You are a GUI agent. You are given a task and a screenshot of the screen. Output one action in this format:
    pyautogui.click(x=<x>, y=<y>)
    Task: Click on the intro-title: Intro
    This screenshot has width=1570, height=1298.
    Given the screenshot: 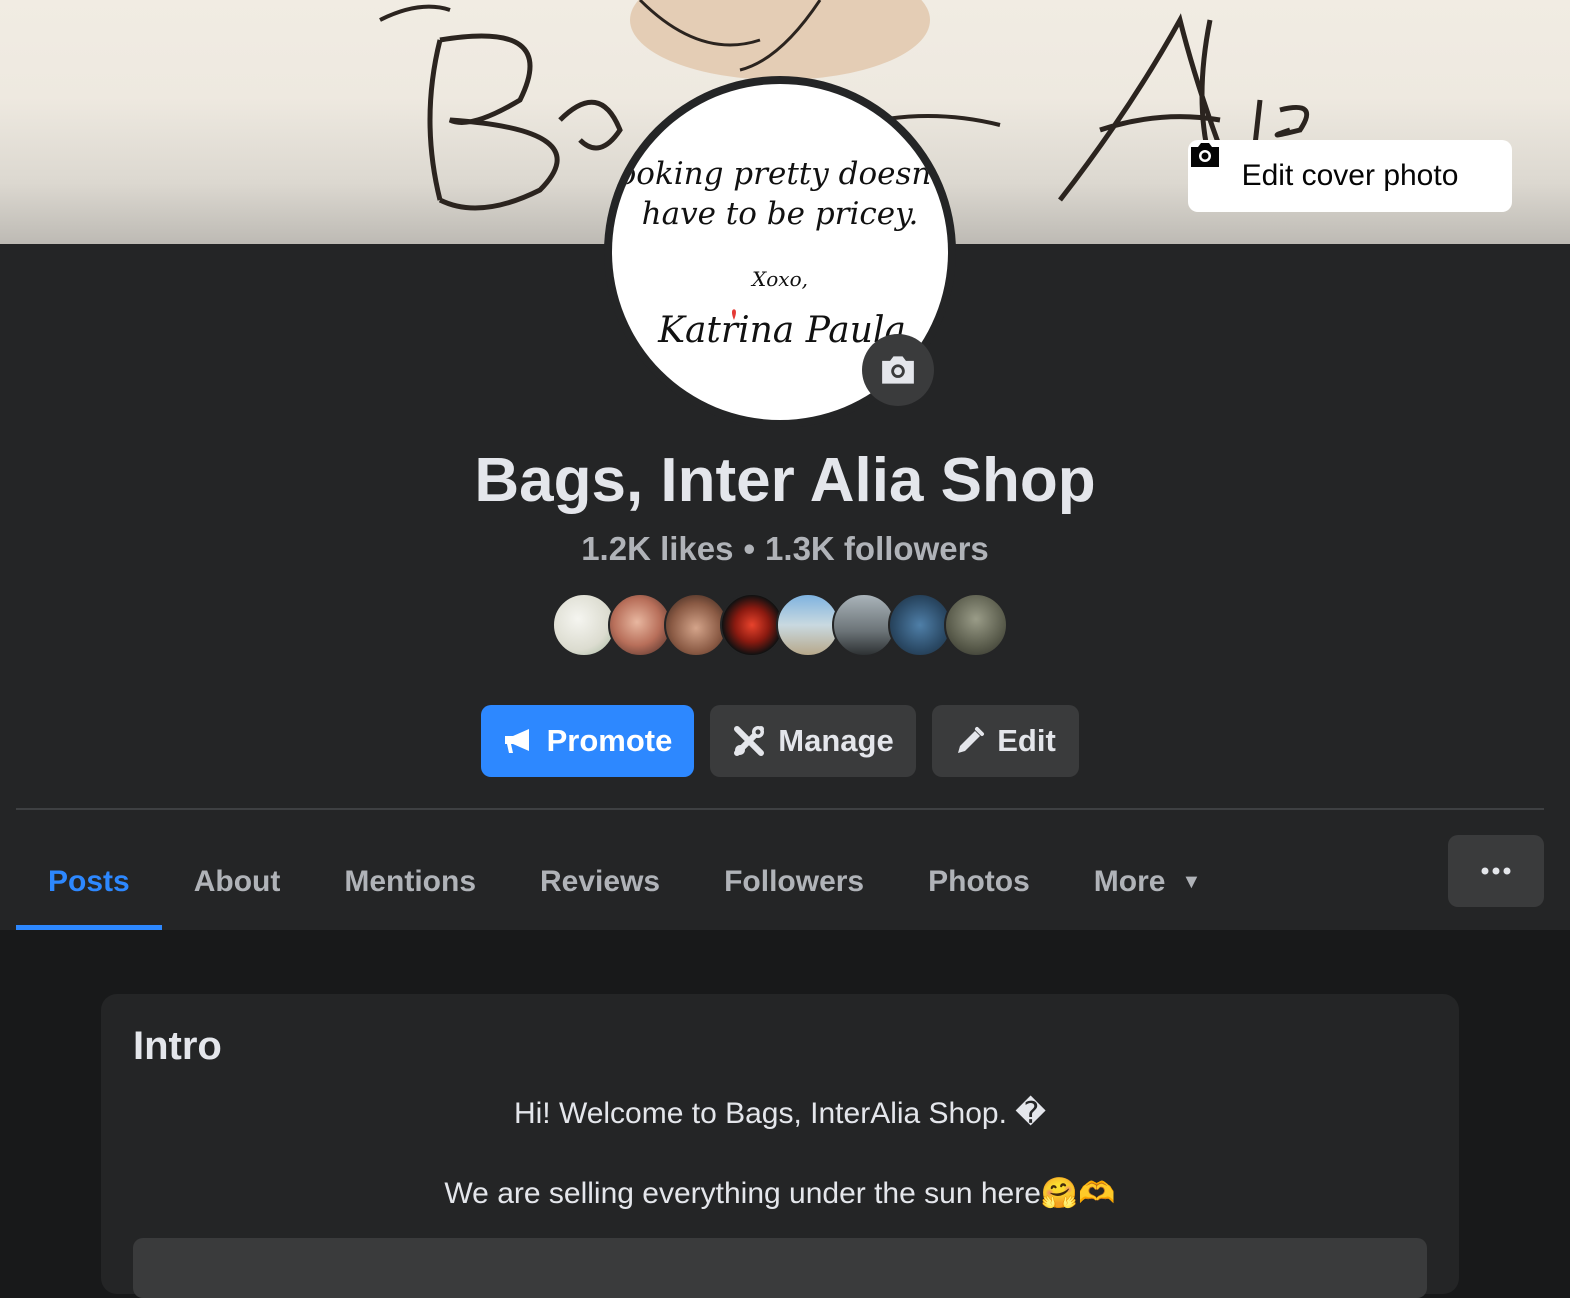 What is the action you would take?
    pyautogui.click(x=177, y=1046)
    